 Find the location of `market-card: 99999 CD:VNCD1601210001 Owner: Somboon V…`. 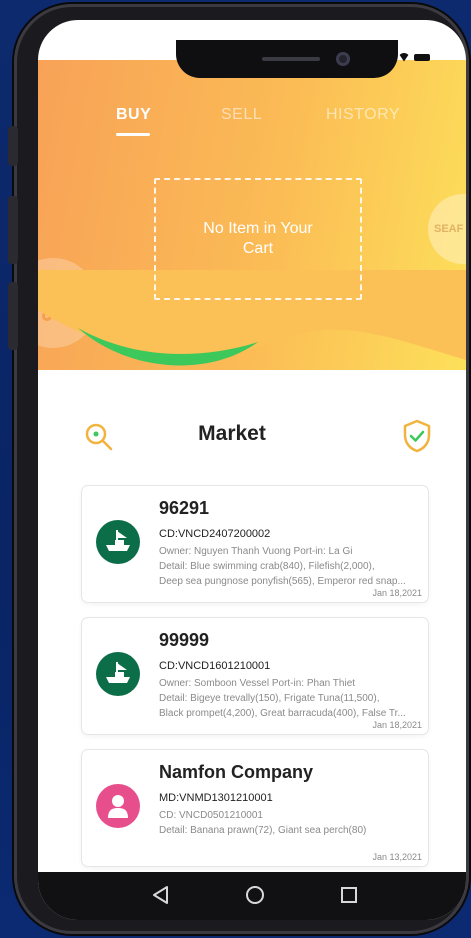

market-card: 99999 CD:VNCD1601210001 Owner: Somboon V… is located at coordinates (255, 676).